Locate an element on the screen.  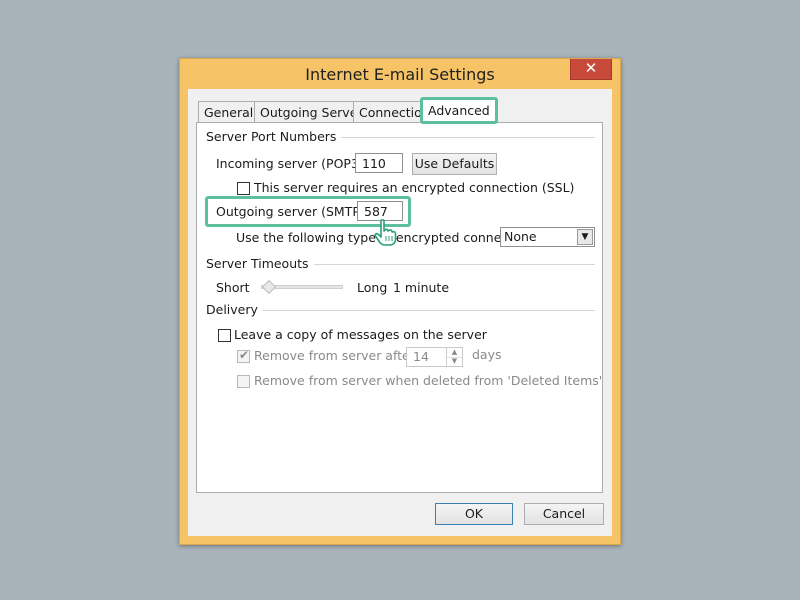
outgoing-server-label: Outgoing server (SMTP): is located at coordinates (292, 211).